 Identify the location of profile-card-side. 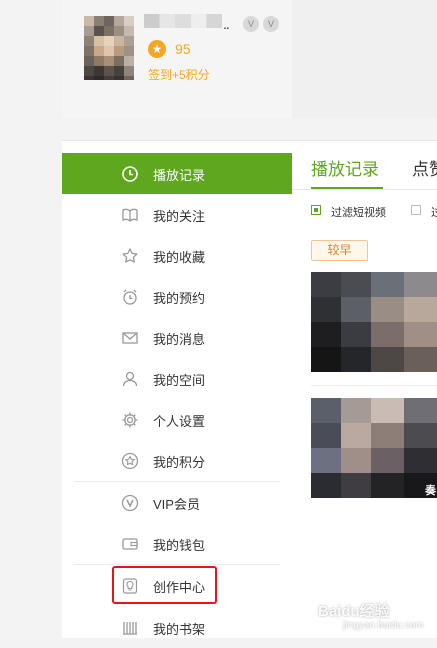
(364, 59).